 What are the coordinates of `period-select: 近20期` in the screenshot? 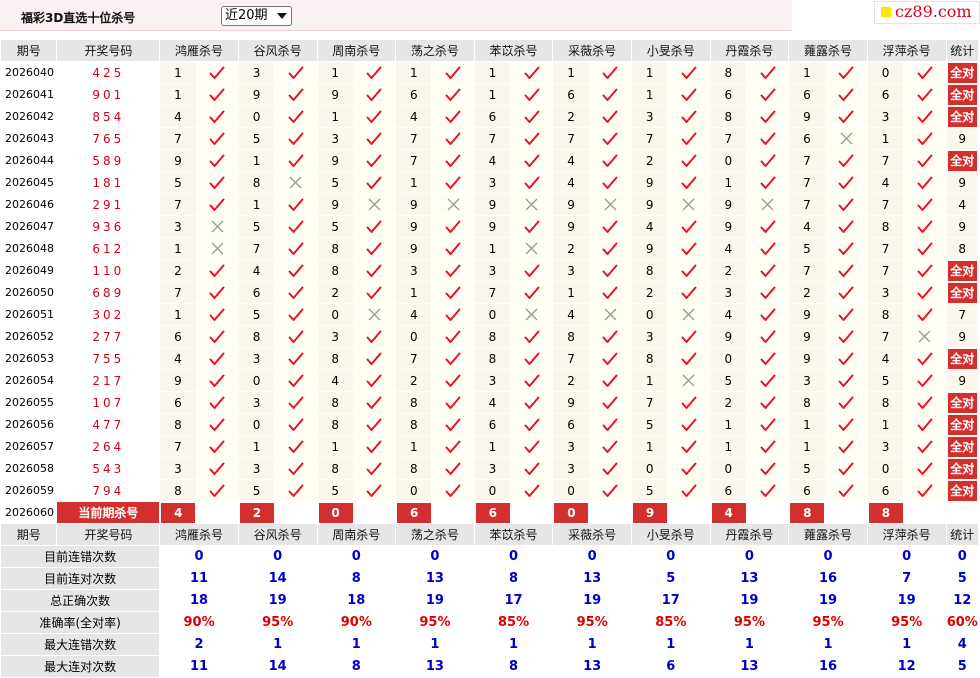 It's located at (256, 16).